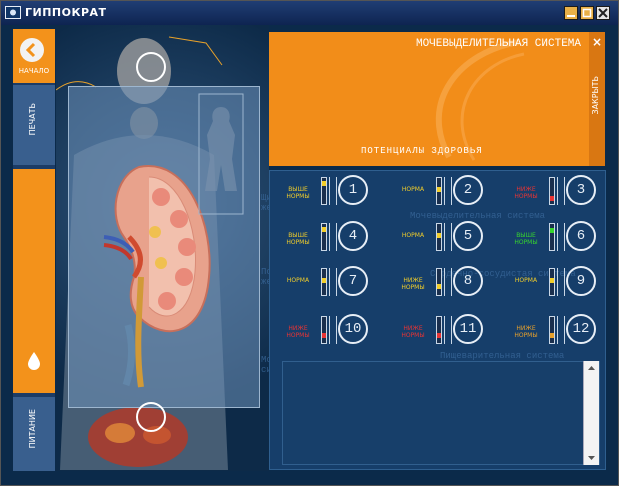 Image resolution: width=619 pixels, height=486 pixels. I want to click on indicator-number: 5, so click(468, 236).